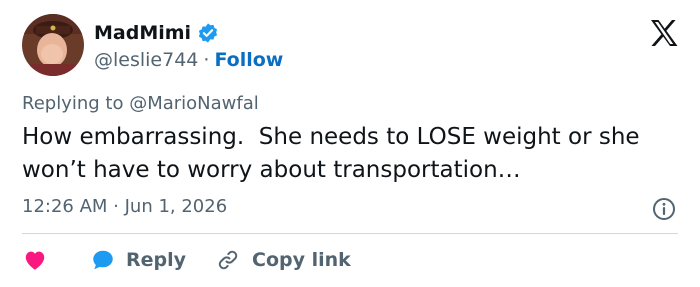 The height and width of the screenshot is (287, 700). Describe the element at coordinates (208, 33) in the screenshot. I see `verified-badge-icon` at that location.